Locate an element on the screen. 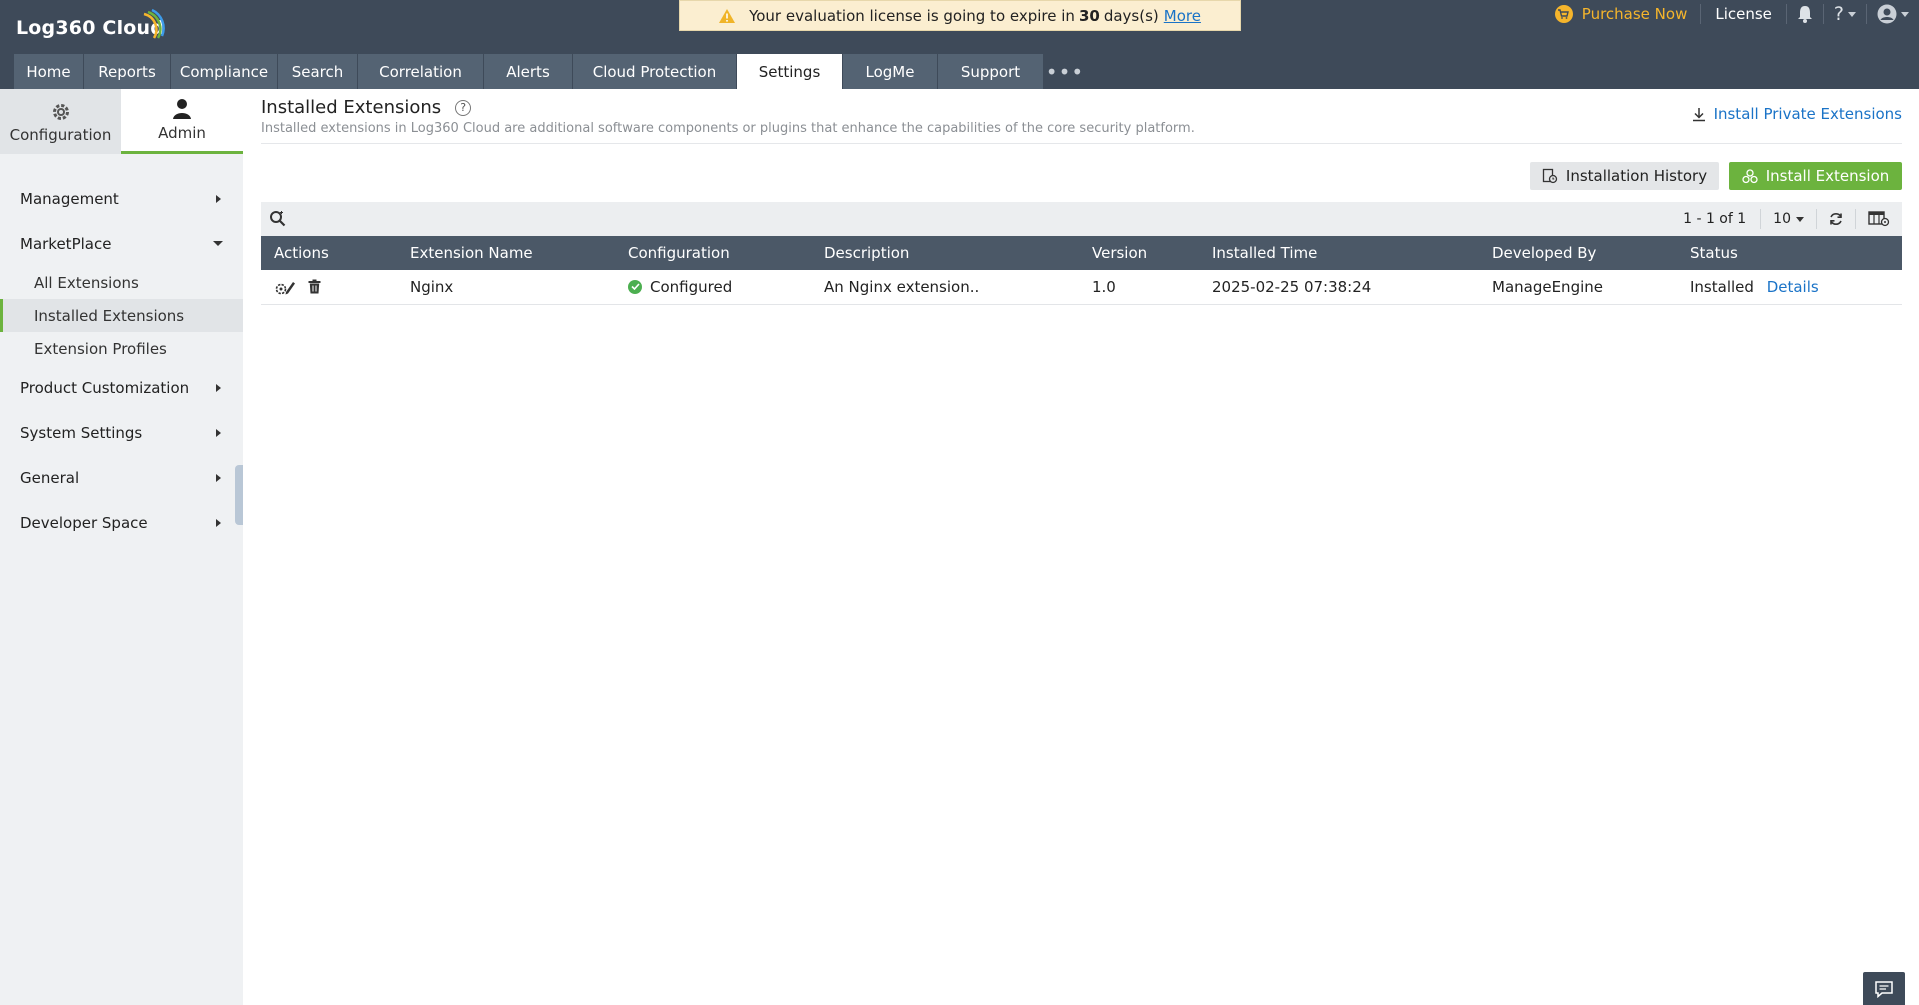 This screenshot has width=1919, height=1005. tab-settings: Settings is located at coordinates (789, 71).